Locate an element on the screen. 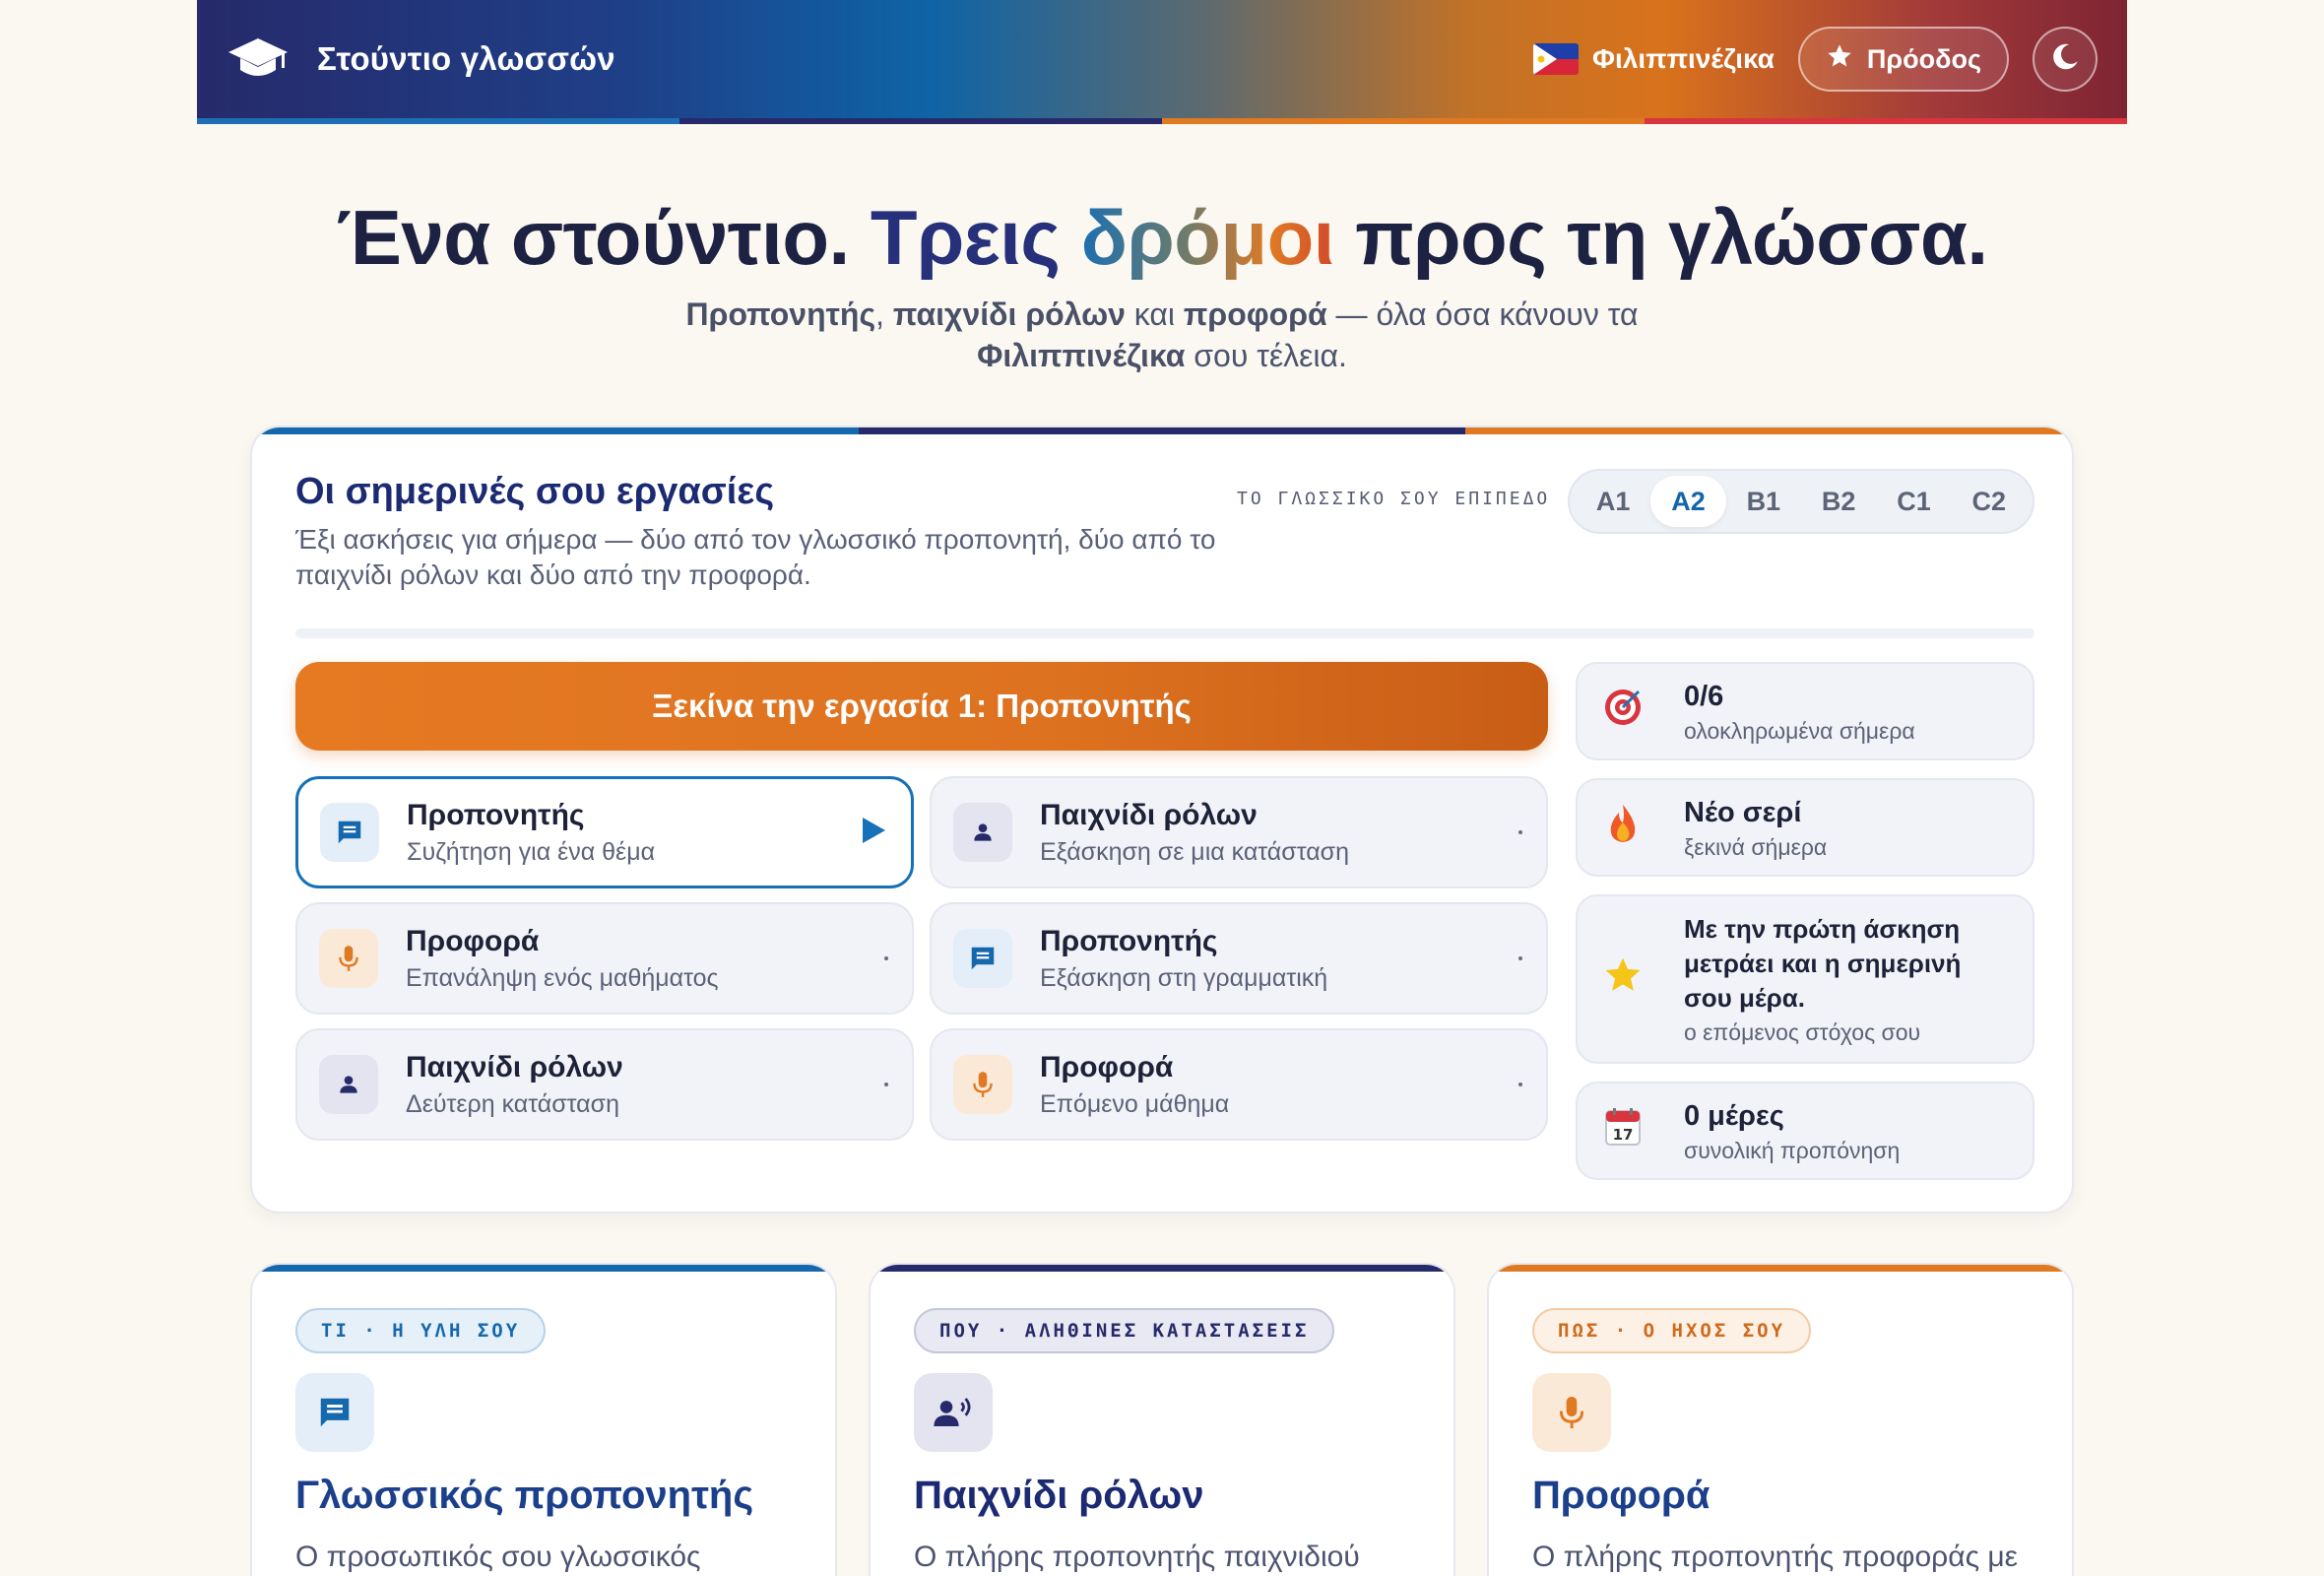 This screenshot has width=2324, height=1576. hero-title-part4: προς τη γλώσσα. is located at coordinates (1661, 237).